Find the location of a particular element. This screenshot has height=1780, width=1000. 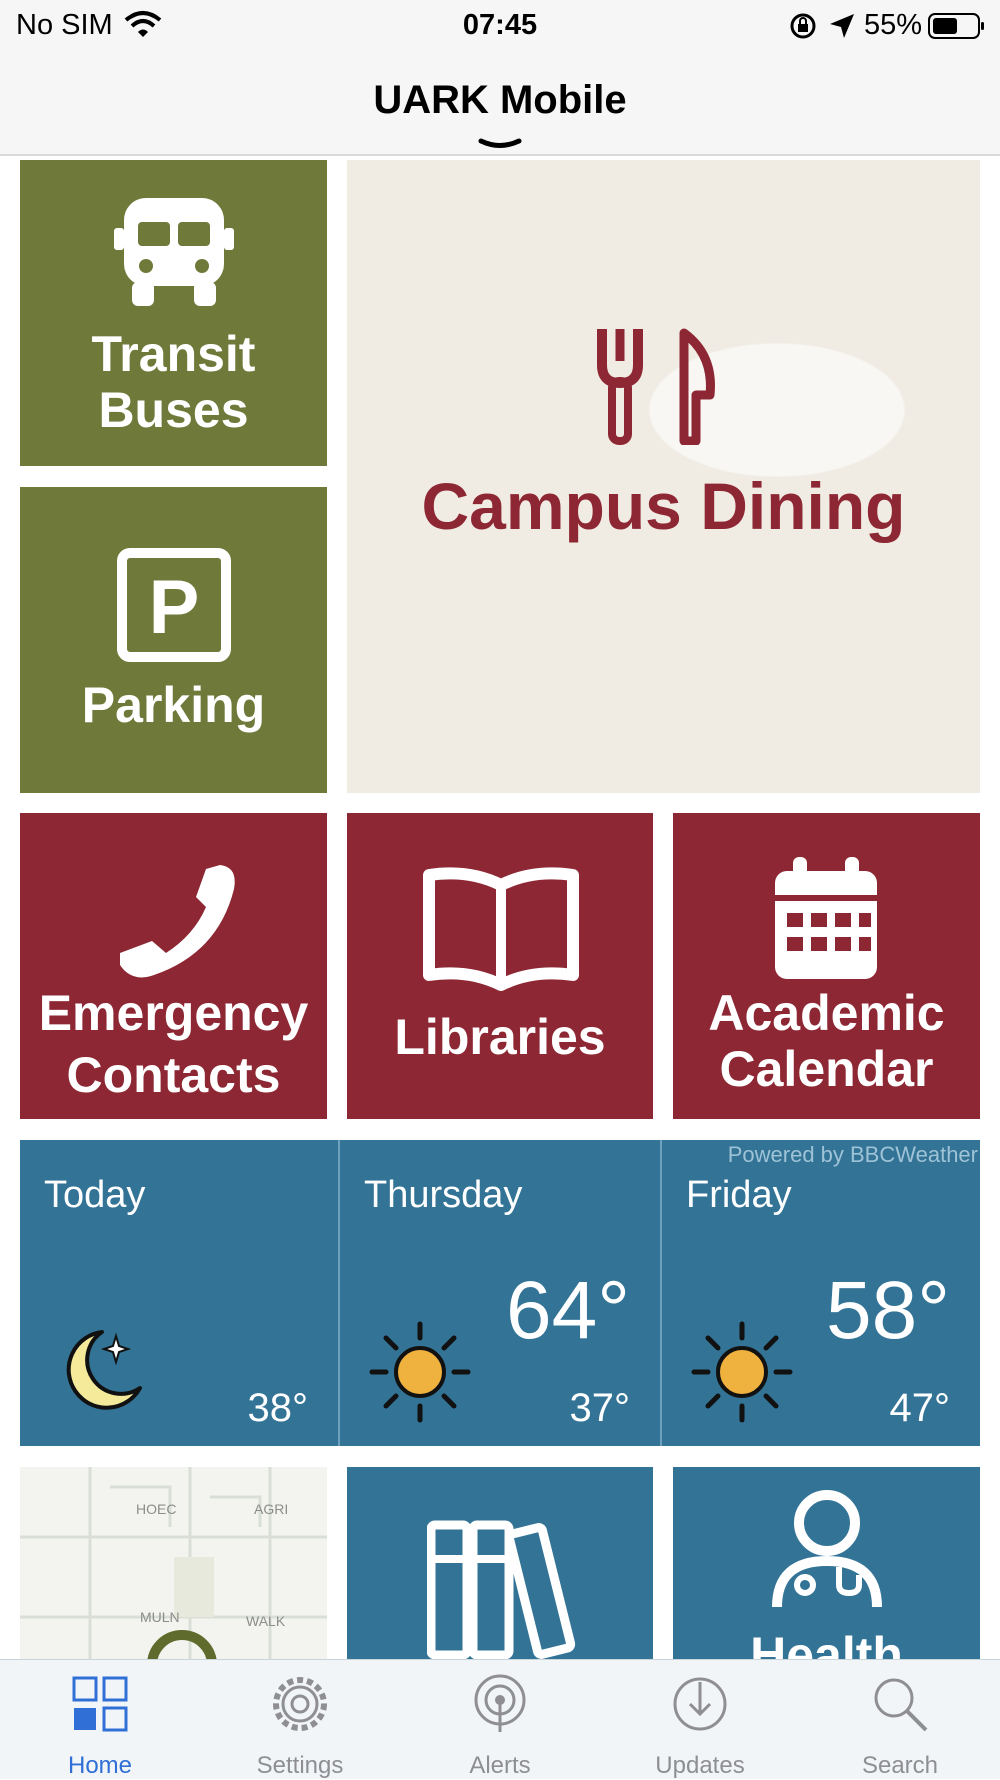

tab-updates: Updates is located at coordinates (700, 1719).